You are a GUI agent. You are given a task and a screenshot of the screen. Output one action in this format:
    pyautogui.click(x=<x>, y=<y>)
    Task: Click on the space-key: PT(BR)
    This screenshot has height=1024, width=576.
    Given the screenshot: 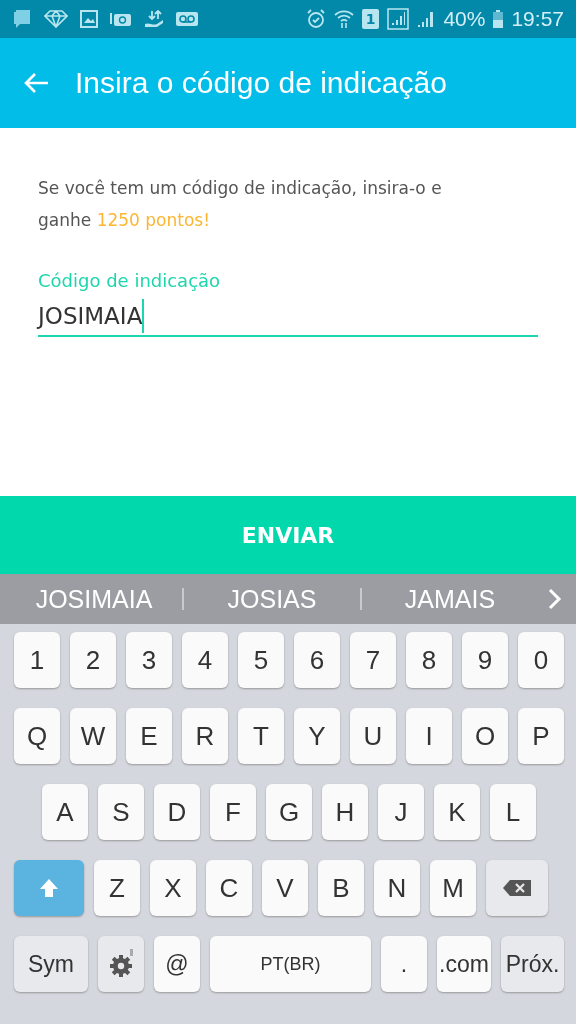 What is the action you would take?
    pyautogui.click(x=290, y=964)
    